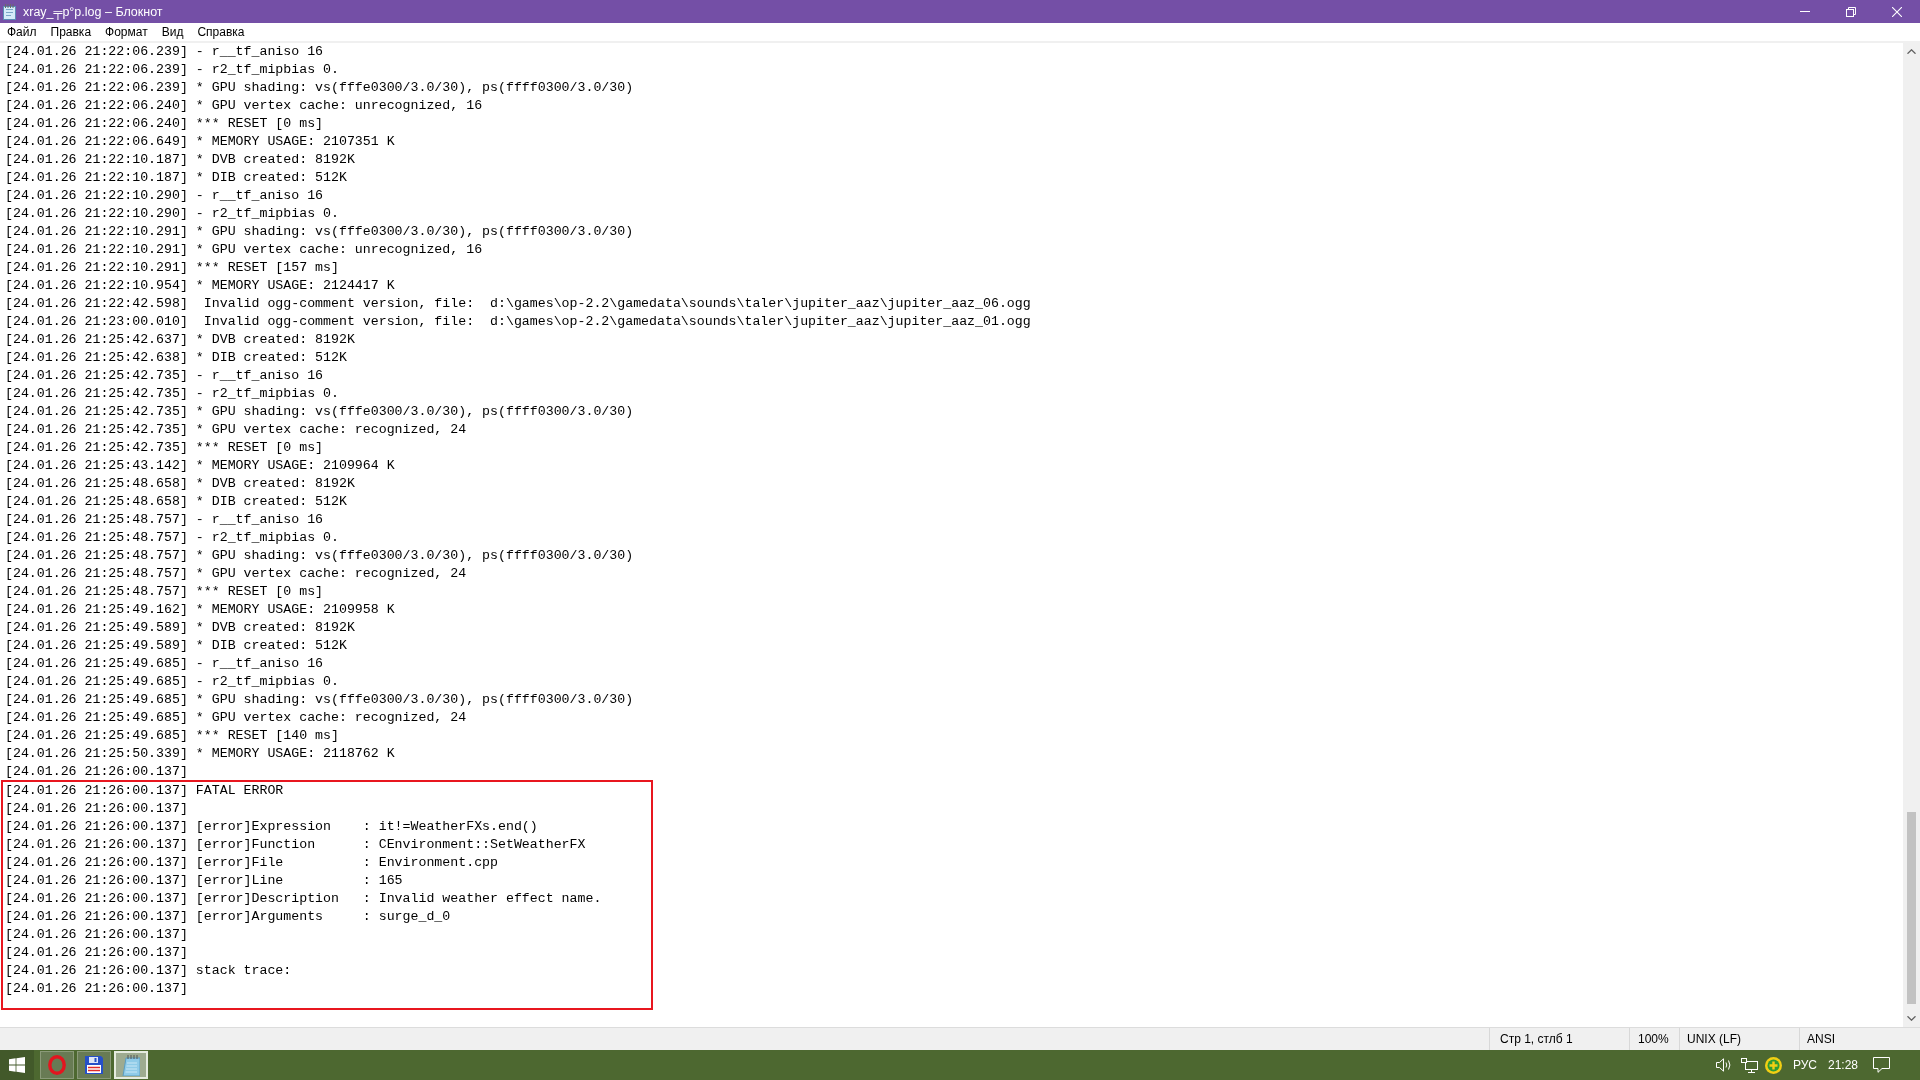 Image resolution: width=1920 pixels, height=1080 pixels. Describe the element at coordinates (1911, 1018) in the screenshot. I see `chevron-down-icon` at that location.